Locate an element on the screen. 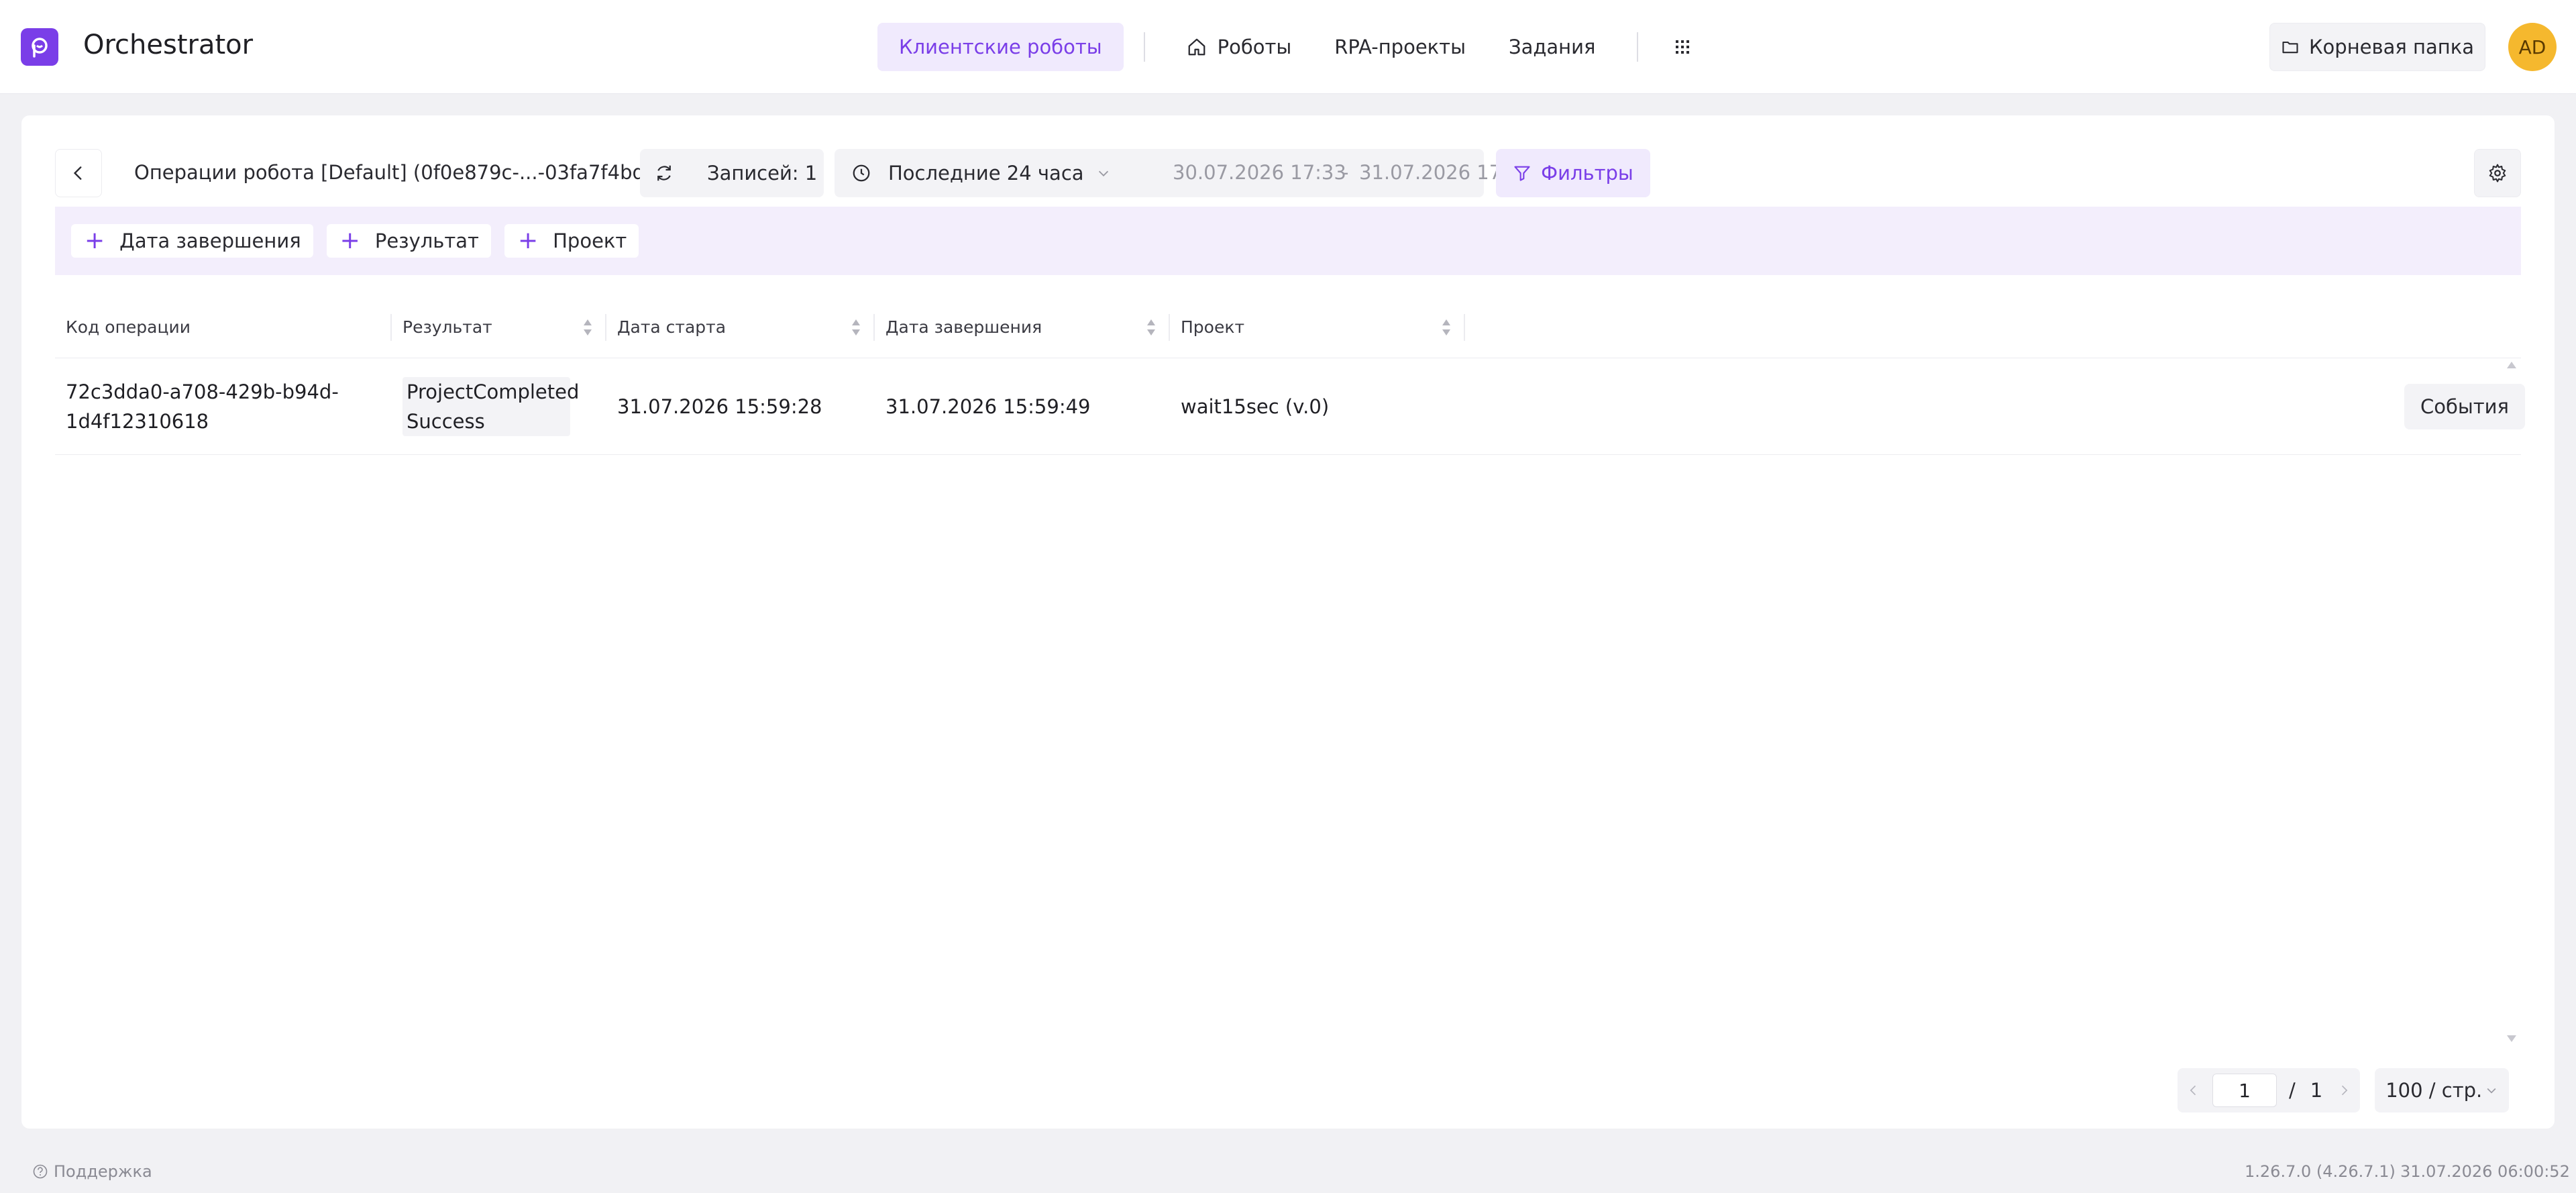 Image resolution: width=2576 pixels, height=1193 pixels. nav-label: Задания is located at coordinates (1552, 47).